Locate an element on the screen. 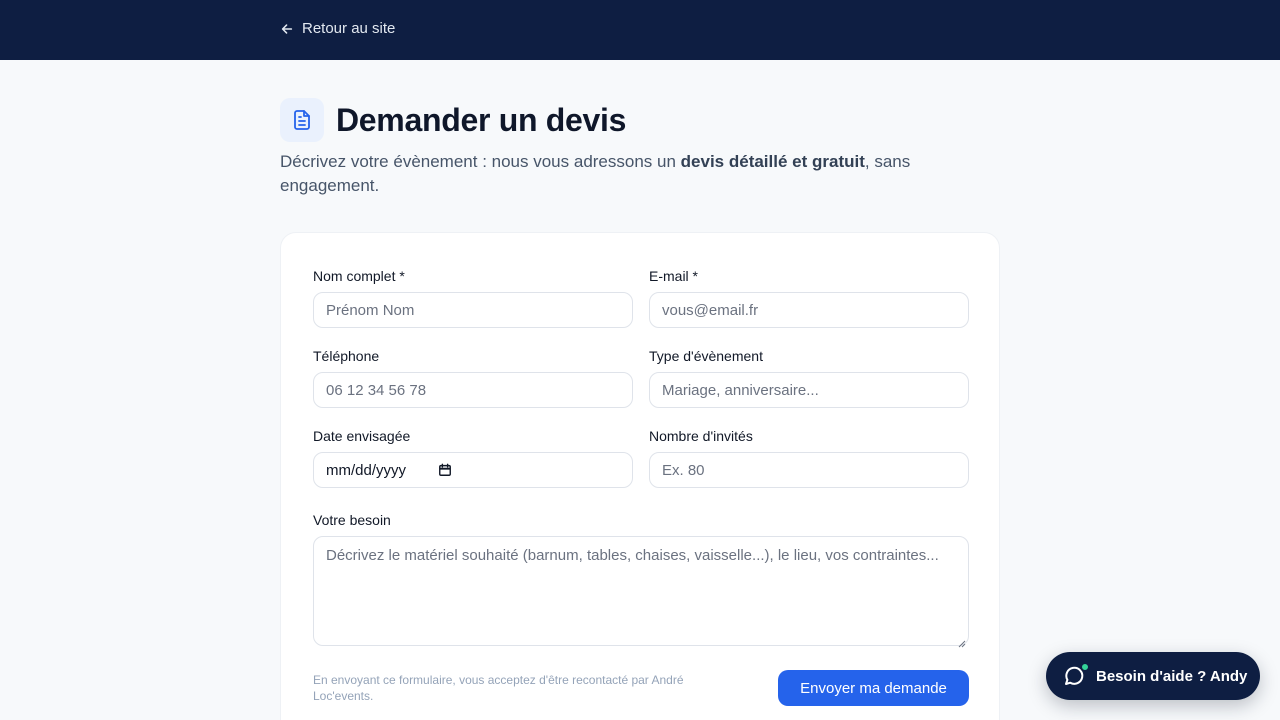 The image size is (1280, 720). resize-handle-icon is located at coordinates (962, 644).